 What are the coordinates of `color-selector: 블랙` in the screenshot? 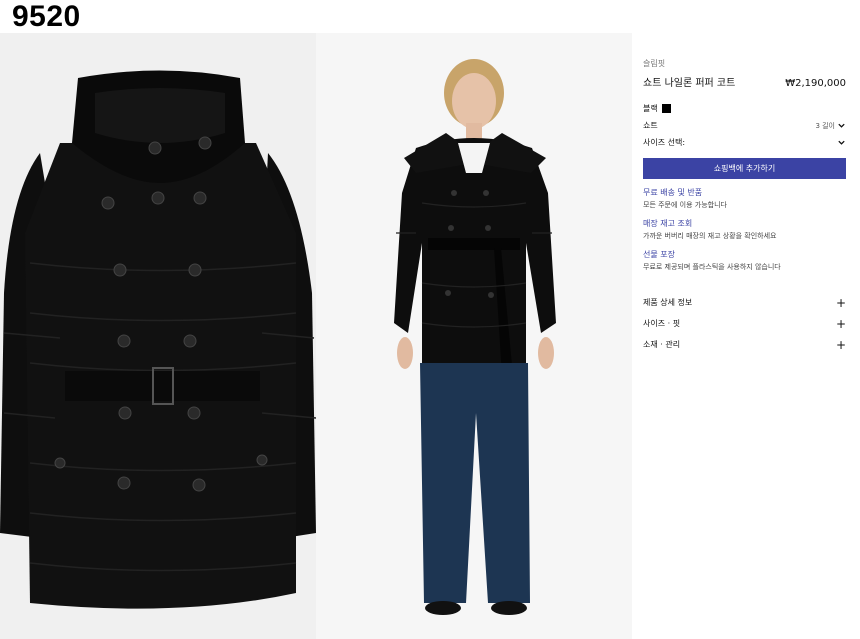 It's located at (744, 108).